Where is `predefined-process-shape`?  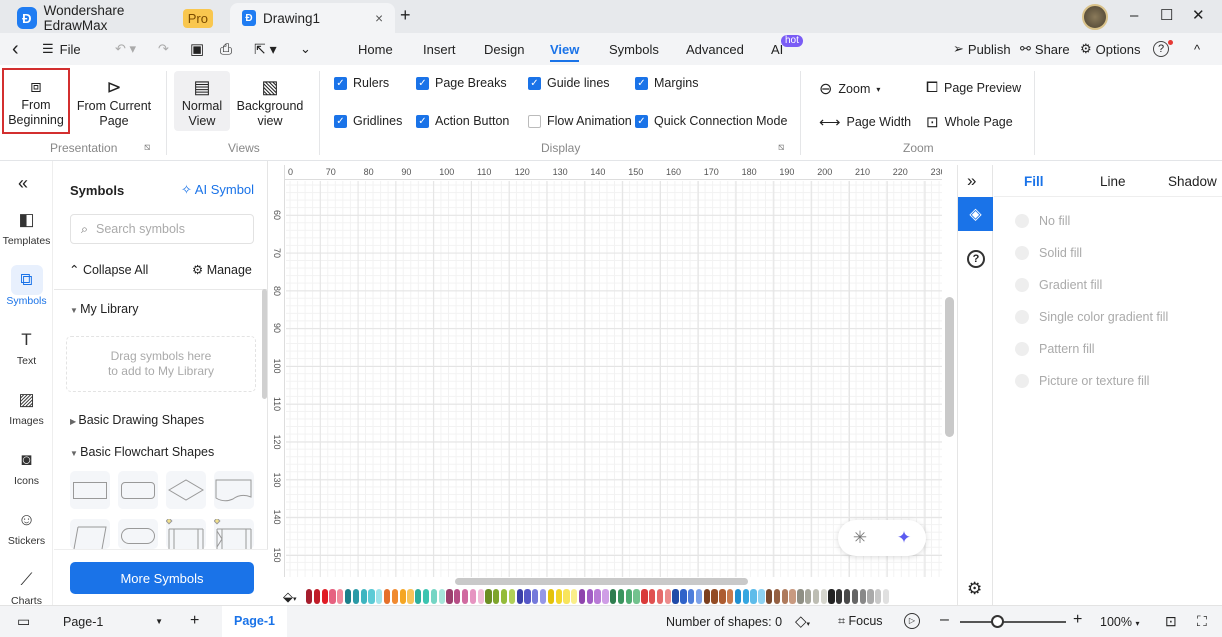
predefined-process-shape is located at coordinates (185, 533).